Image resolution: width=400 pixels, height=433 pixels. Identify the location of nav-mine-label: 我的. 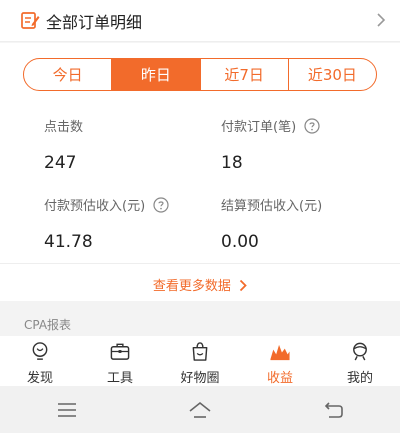
(359, 378).